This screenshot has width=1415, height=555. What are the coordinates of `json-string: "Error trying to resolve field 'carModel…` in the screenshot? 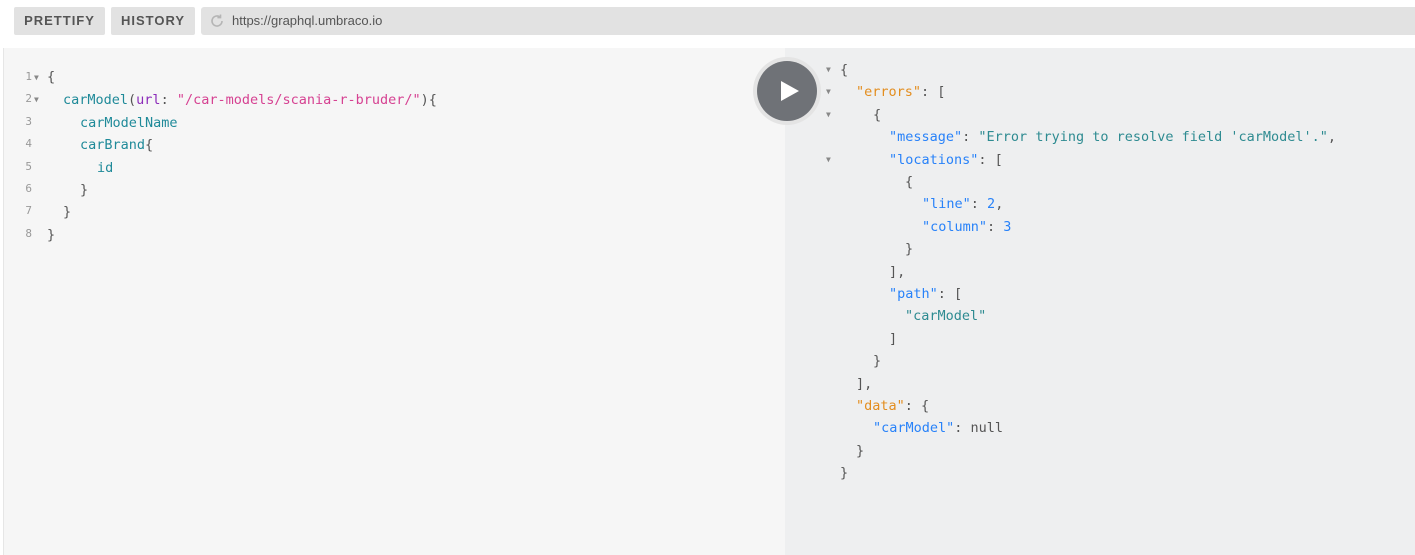 It's located at (1153, 137).